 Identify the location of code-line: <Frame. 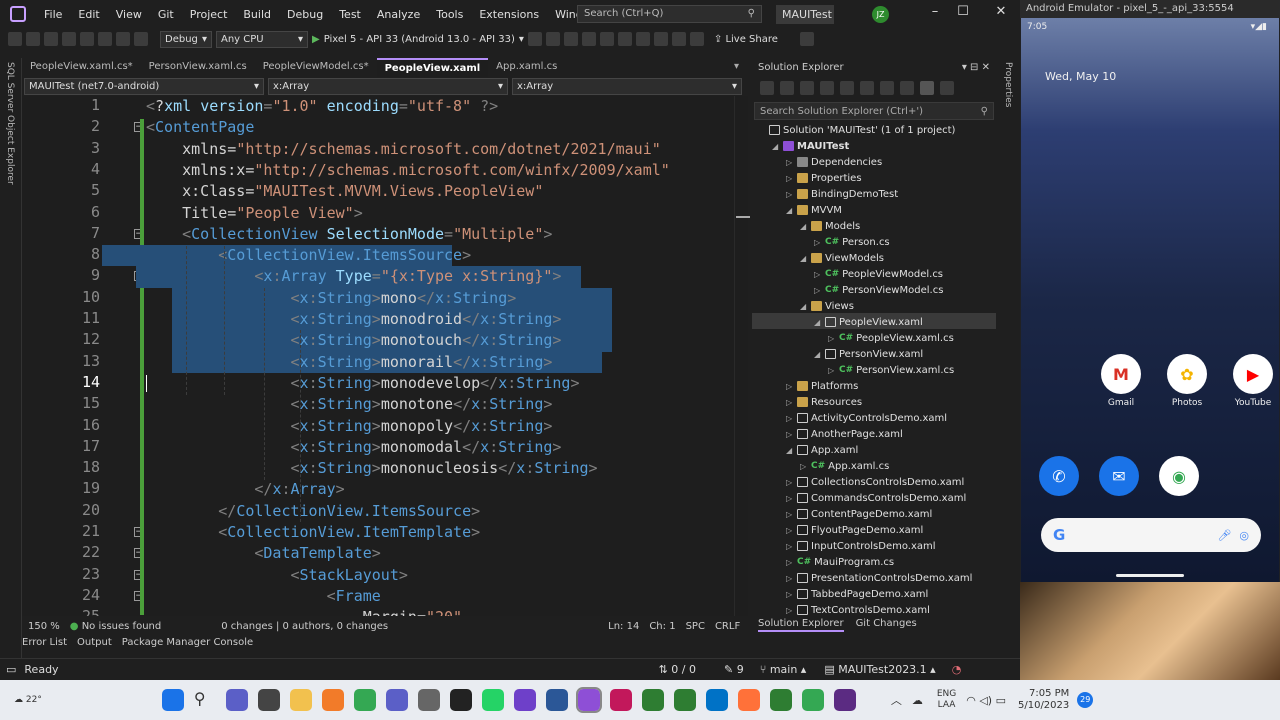
(263, 596).